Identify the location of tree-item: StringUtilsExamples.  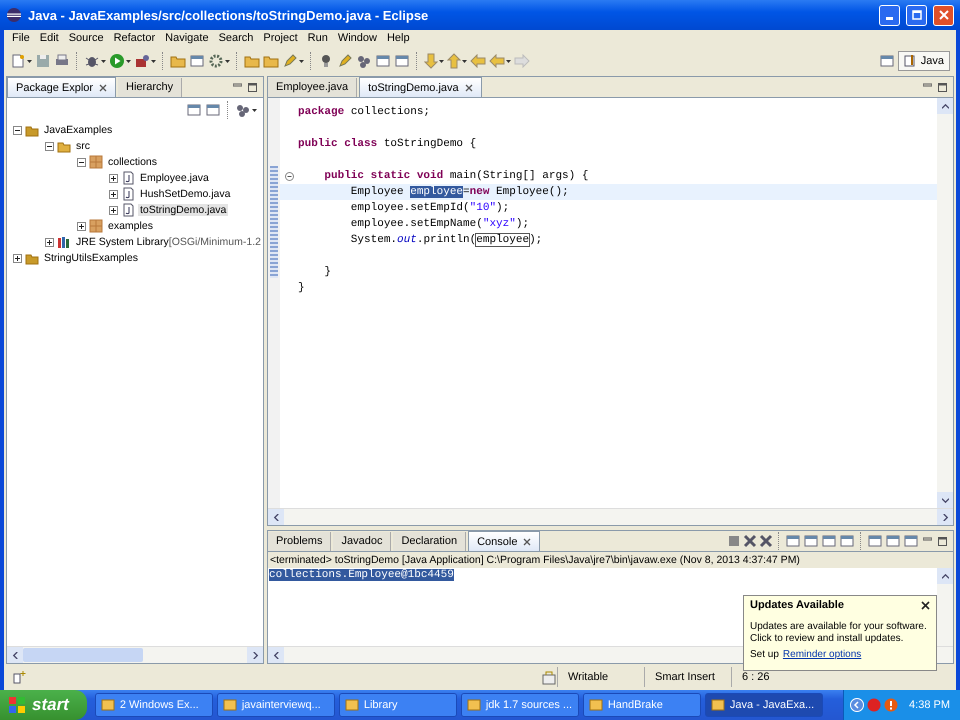
(91, 258).